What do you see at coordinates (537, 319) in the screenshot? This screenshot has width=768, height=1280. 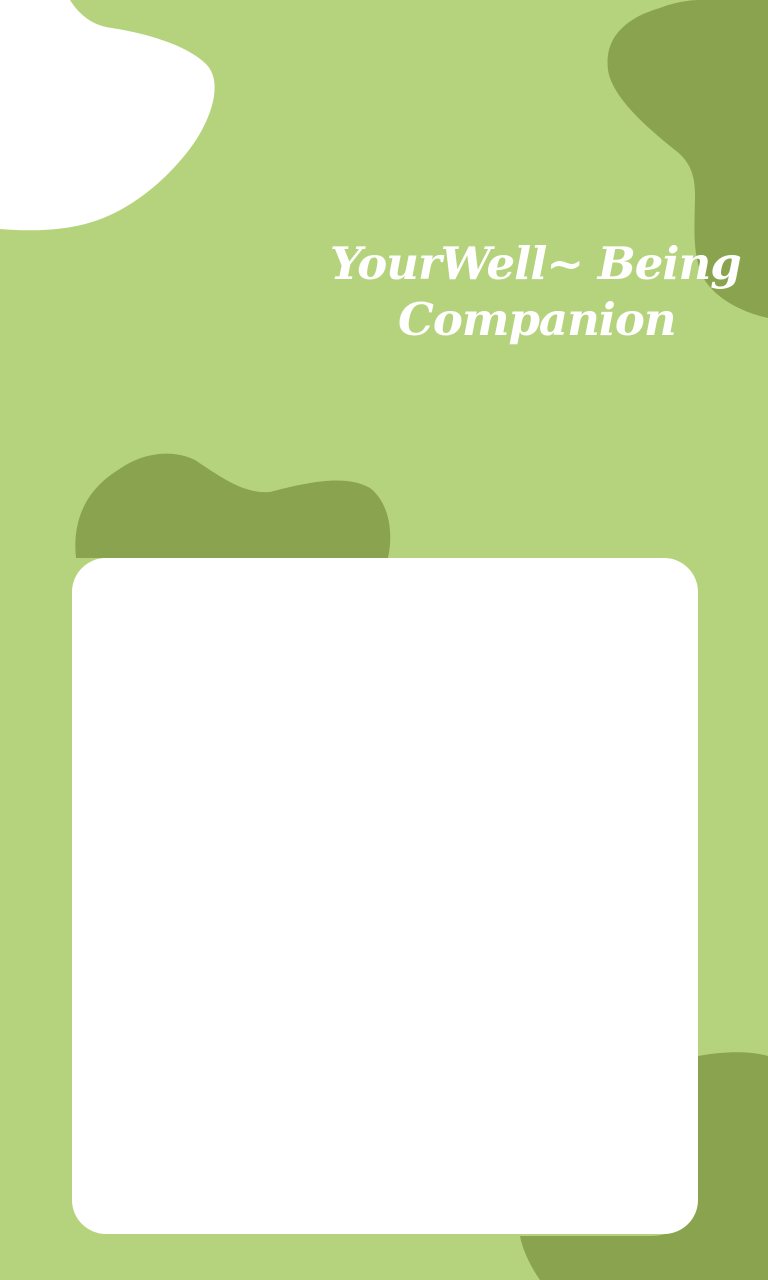 I see `tagline-line-2: Companion` at bounding box center [537, 319].